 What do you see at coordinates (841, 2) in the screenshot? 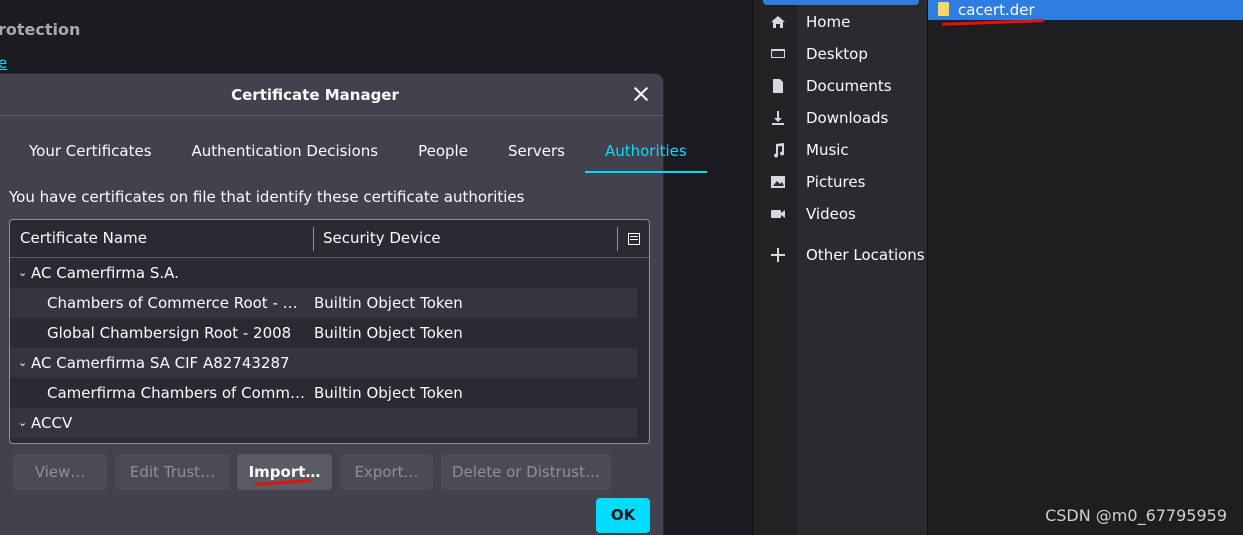
I see `sidebar-selected-item` at bounding box center [841, 2].